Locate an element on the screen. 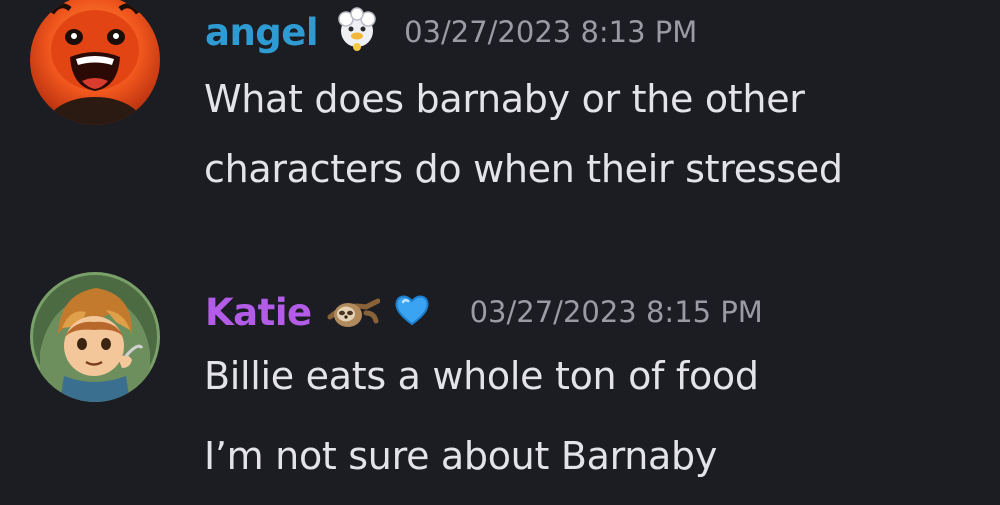  message-header: angel 03/27/2023 8:13 PM is located at coordinates (451, 32).